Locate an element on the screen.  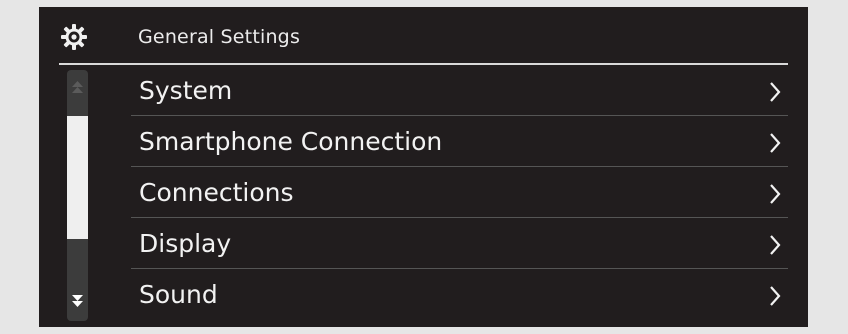
menu-item-label: Display is located at coordinates (185, 243).